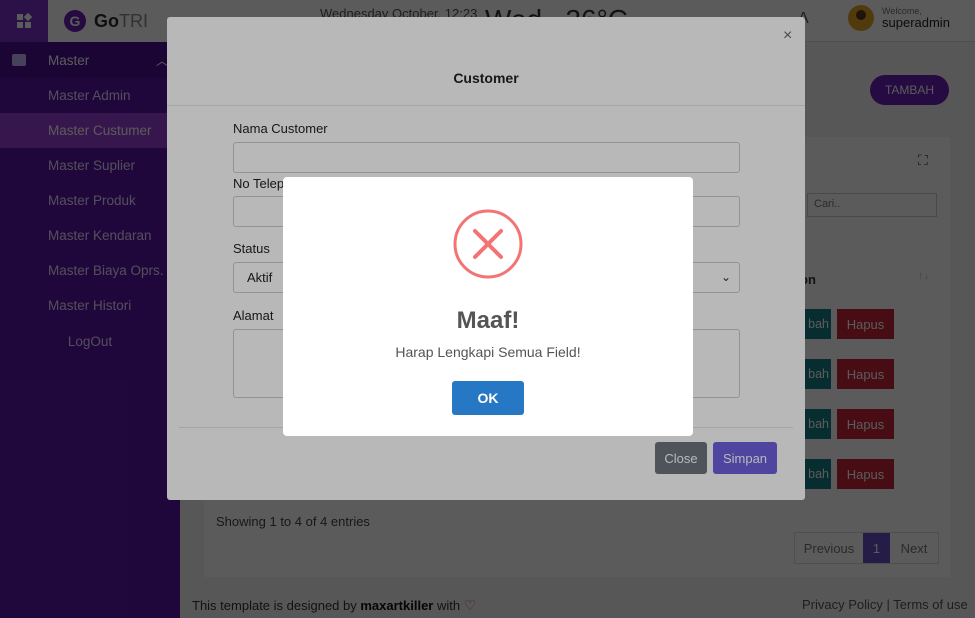 Image resolution: width=975 pixels, height=618 pixels. I want to click on error-x-icon, so click(488, 244).